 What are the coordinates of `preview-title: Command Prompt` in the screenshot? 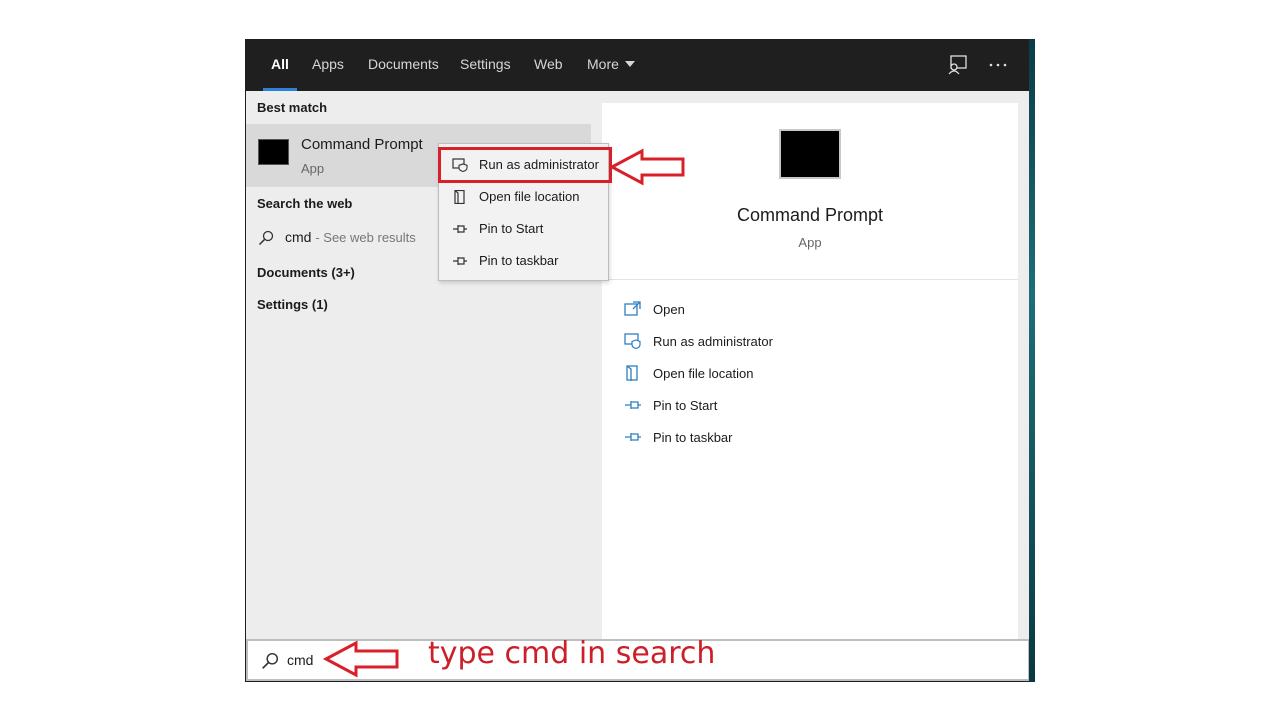 It's located at (810, 215).